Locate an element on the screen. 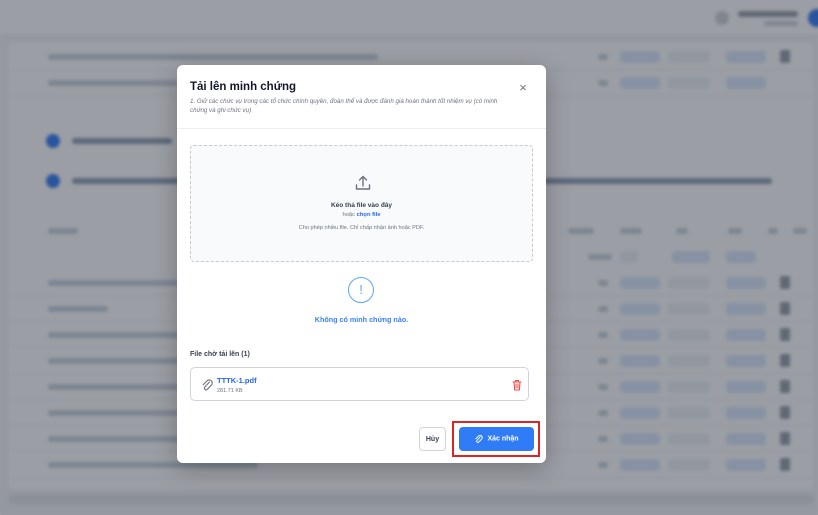 Image resolution: width=818 pixels, height=515 pixels. info-icon: ! is located at coordinates (361, 290).